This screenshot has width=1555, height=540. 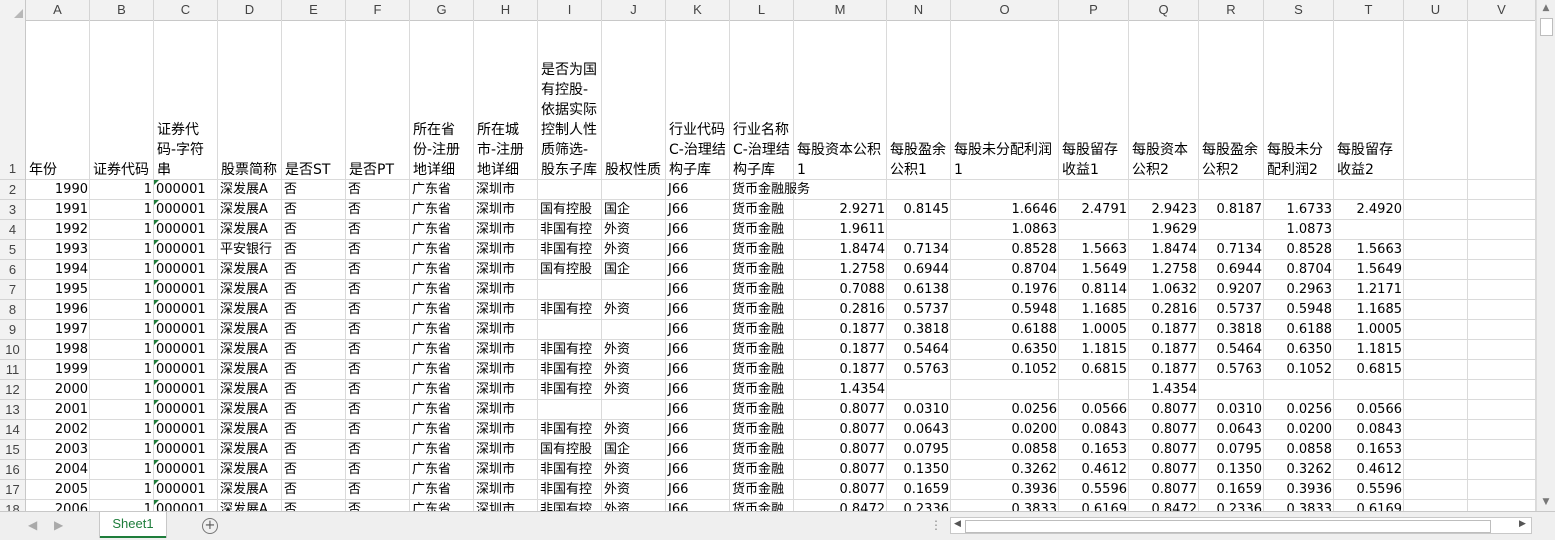 I want to click on cell-k9: J66, so click(x=698, y=330).